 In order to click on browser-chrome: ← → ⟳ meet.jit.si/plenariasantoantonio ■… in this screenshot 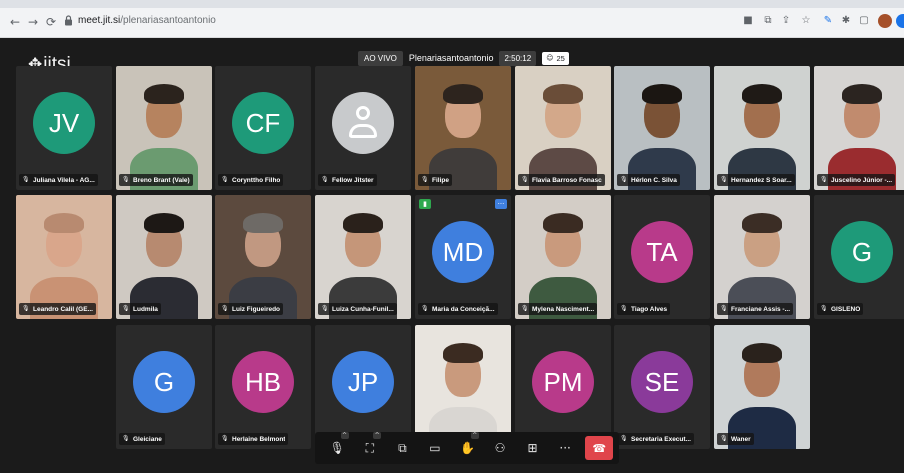, I will do `click(452, 19)`.